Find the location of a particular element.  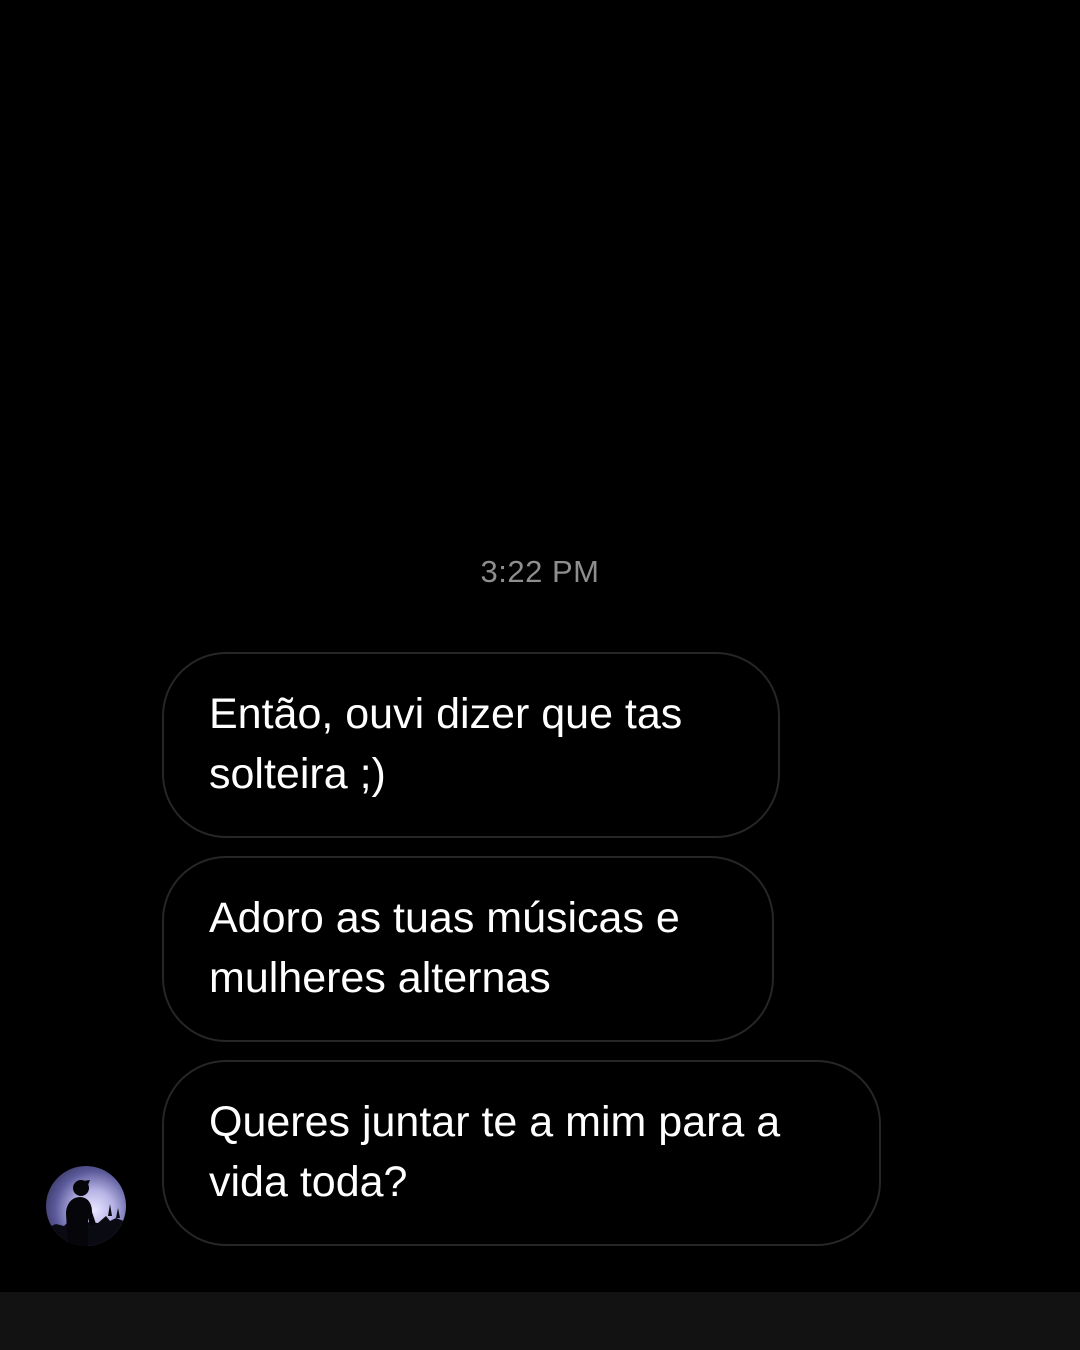

message-text: Queres juntar te a mim para a vida toda? is located at coordinates (495, 1152).